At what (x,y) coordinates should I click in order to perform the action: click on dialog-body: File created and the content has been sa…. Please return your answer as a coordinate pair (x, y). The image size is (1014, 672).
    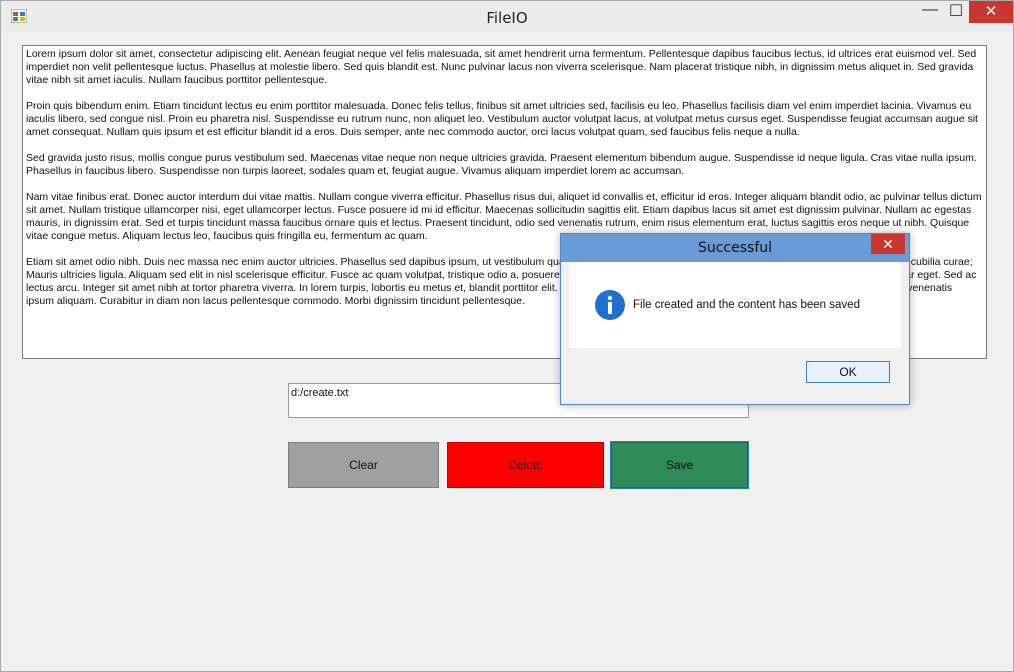
    Looking at the image, I should click on (735, 305).